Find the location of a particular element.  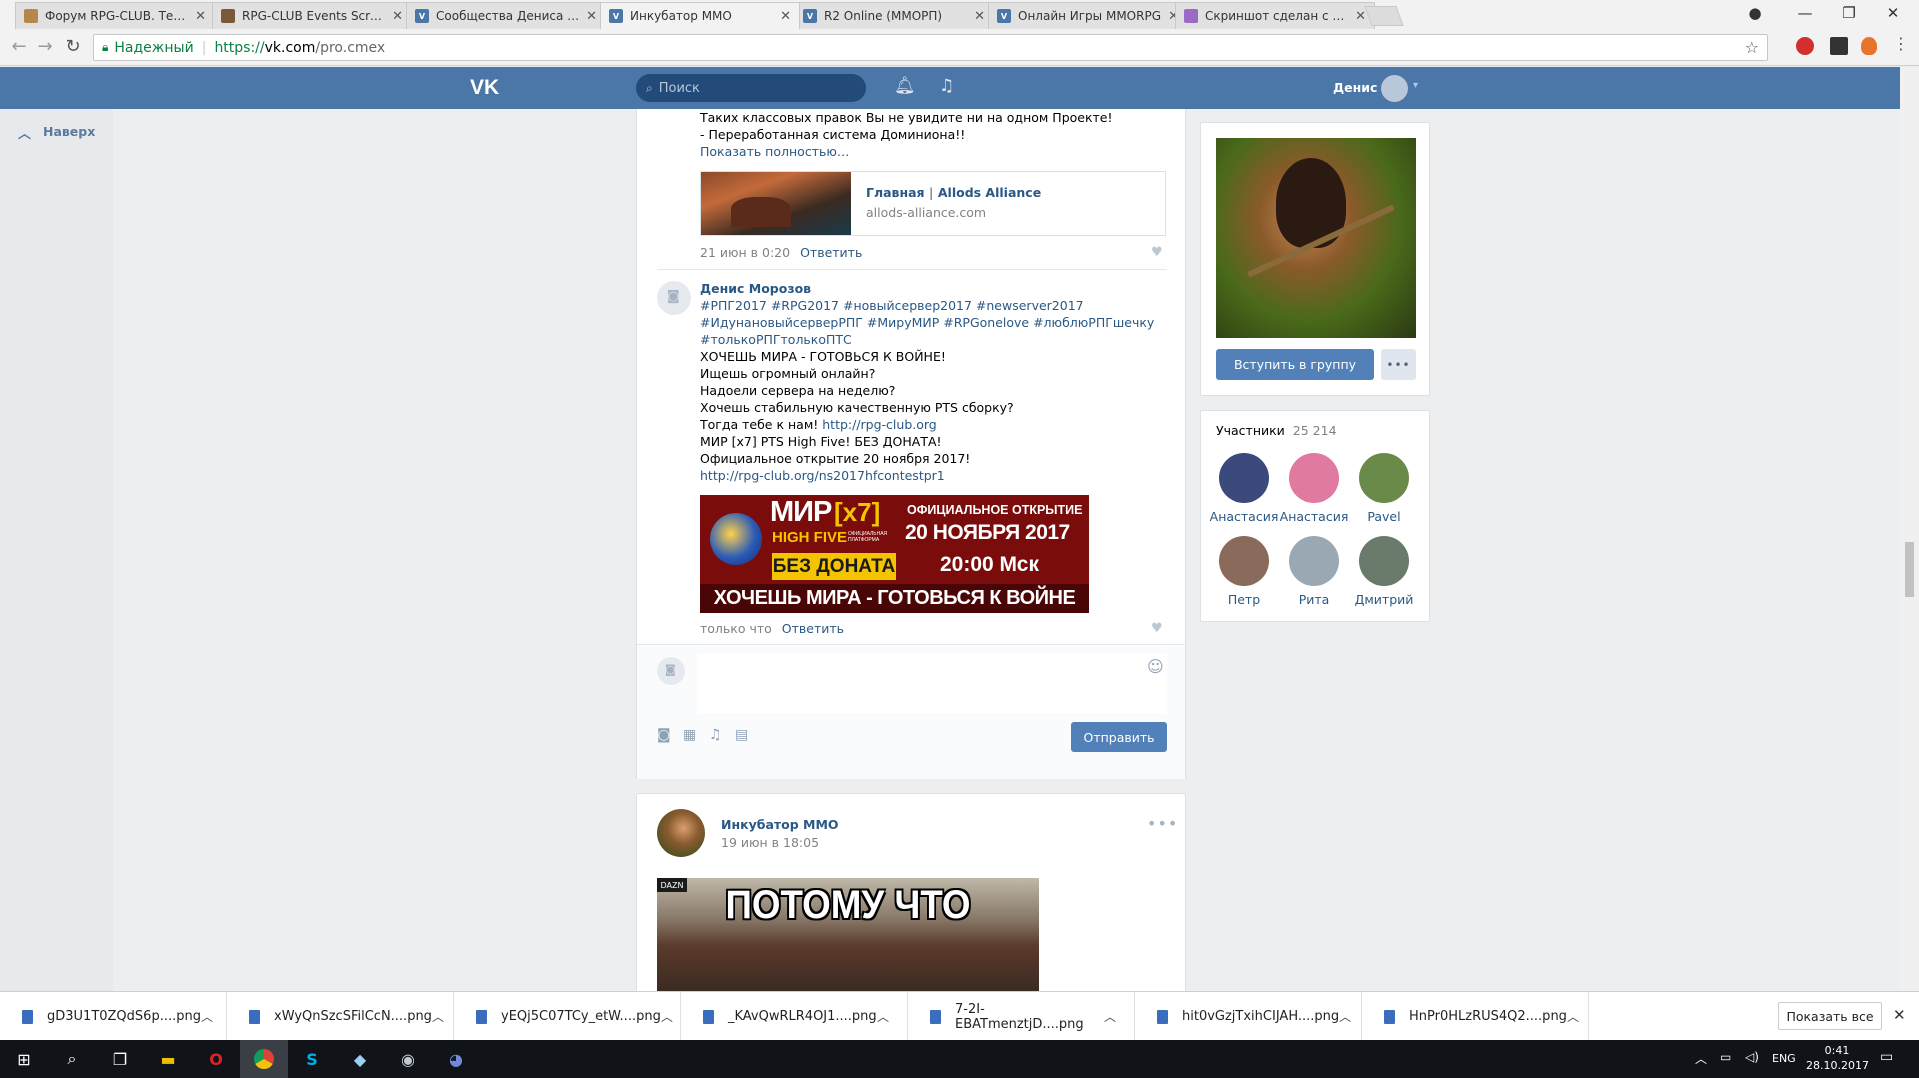

photo-attach-icon: ◙ is located at coordinates (664, 735).